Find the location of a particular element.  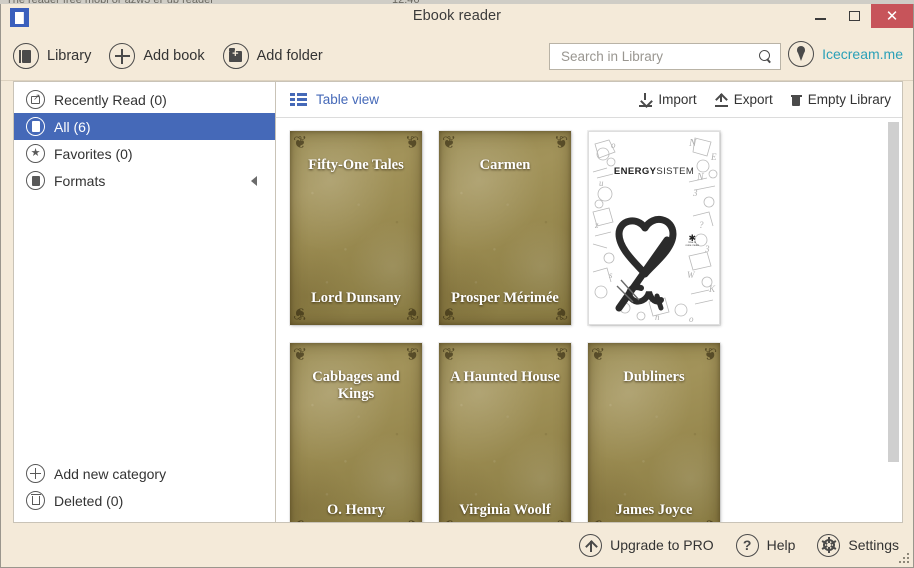

icecream-cone-icon is located at coordinates (801, 54).